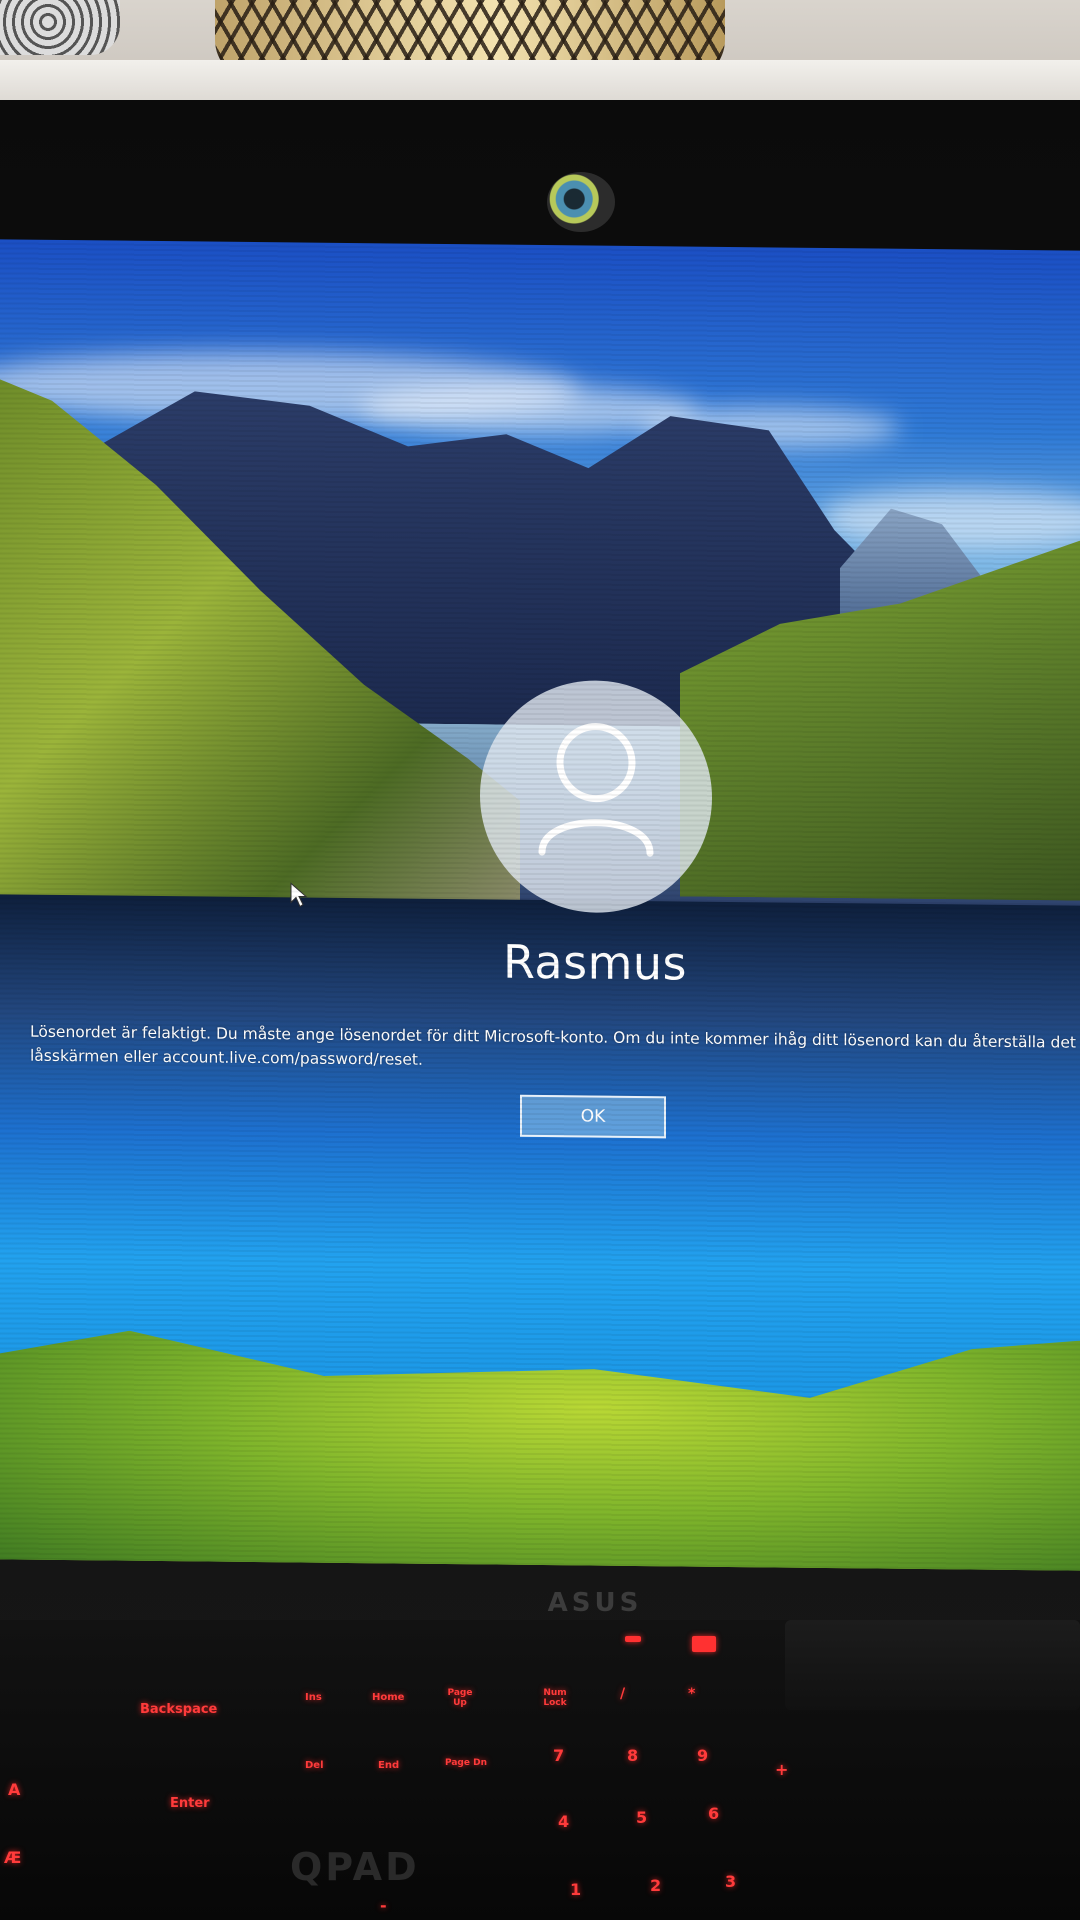  What do you see at coordinates (564, 1821) in the screenshot?
I see `key-num4: 4` at bounding box center [564, 1821].